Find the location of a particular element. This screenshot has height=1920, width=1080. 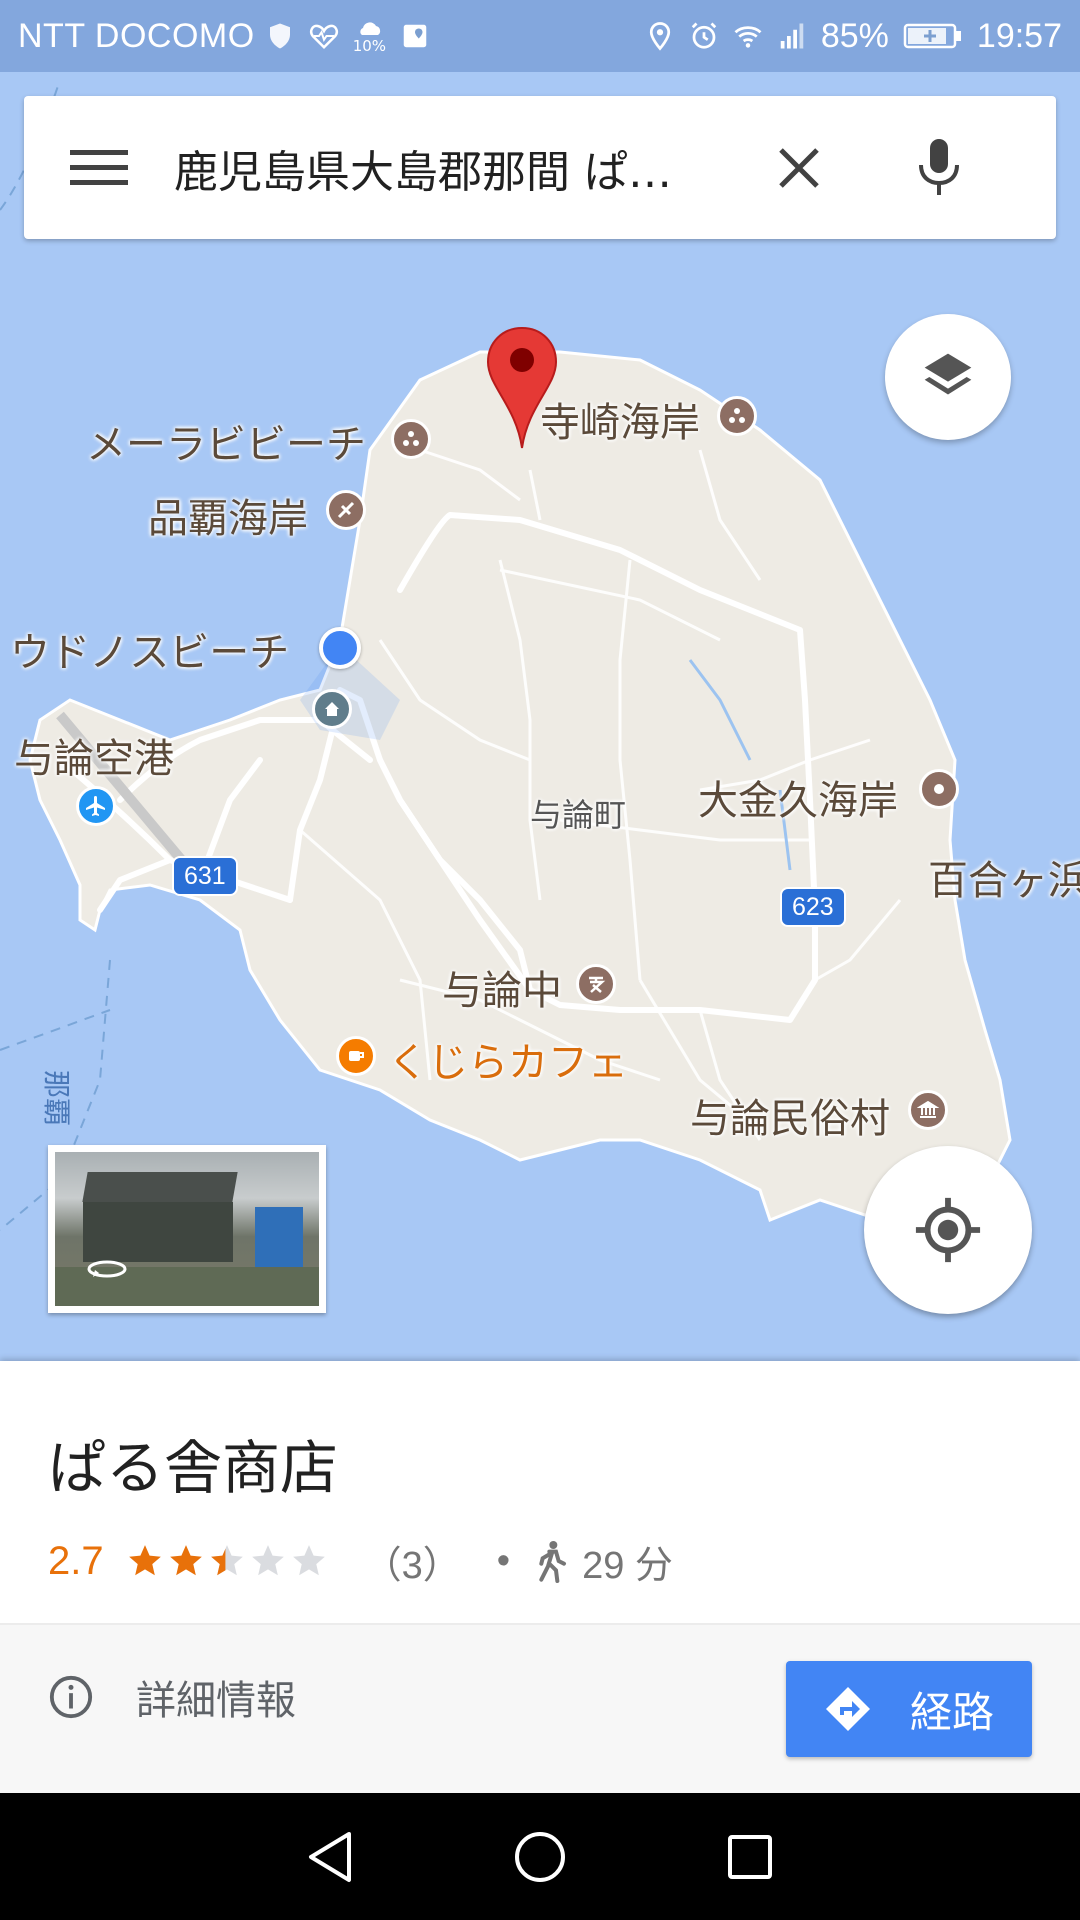

weather-indicator: 10% is located at coordinates (369, 36).